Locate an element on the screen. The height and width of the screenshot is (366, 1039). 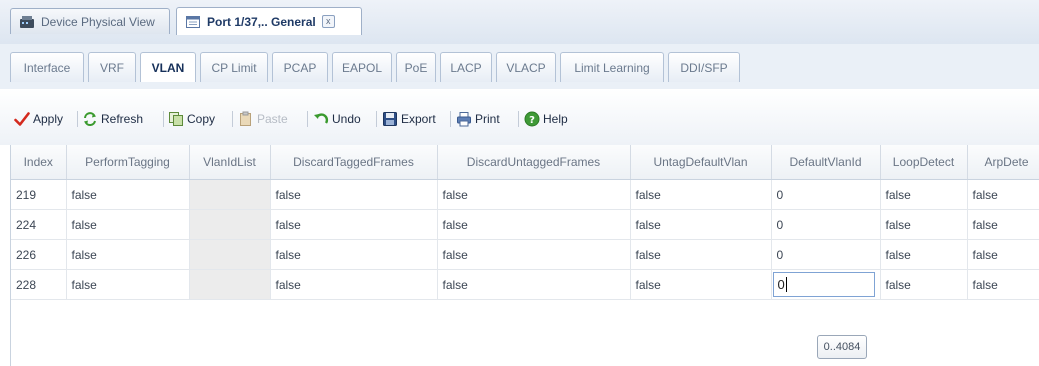
column-header-arp-detect: ArpDete is located at coordinates (1003, 162).